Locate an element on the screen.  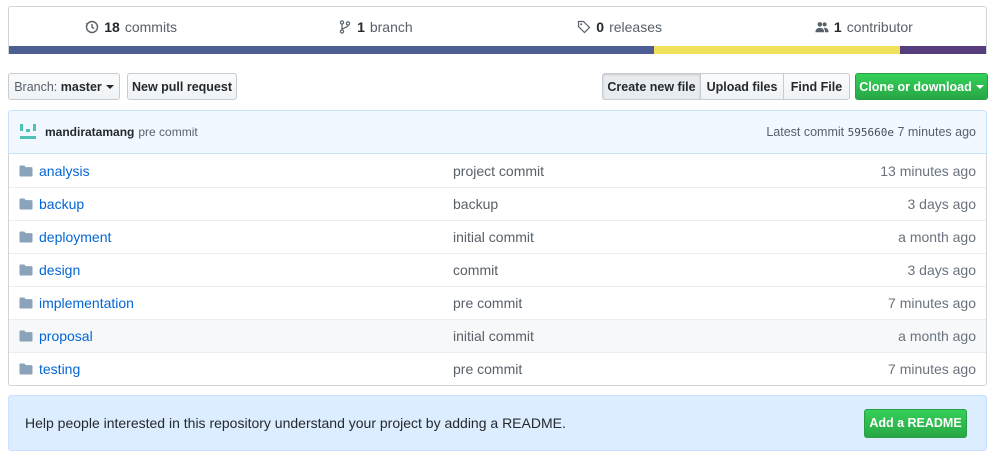
tag-icon is located at coordinates (584, 27).